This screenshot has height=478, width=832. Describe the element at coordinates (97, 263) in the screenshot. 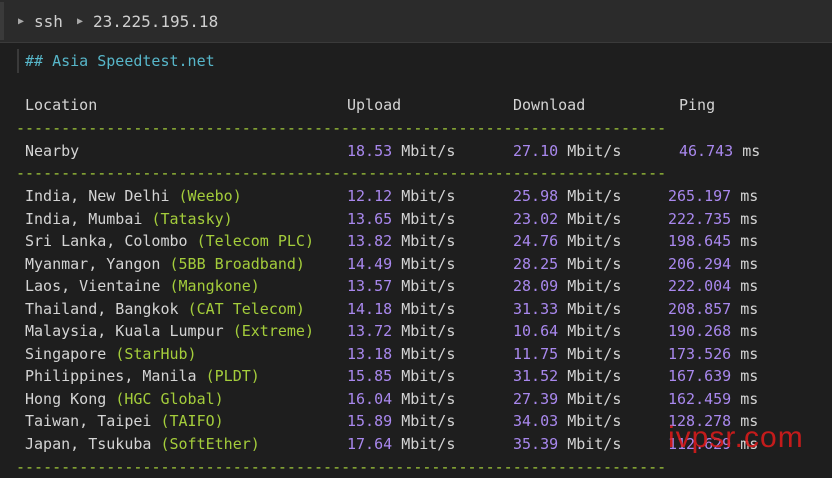

I see `row-location-name: Myanmar, Yangon` at that location.